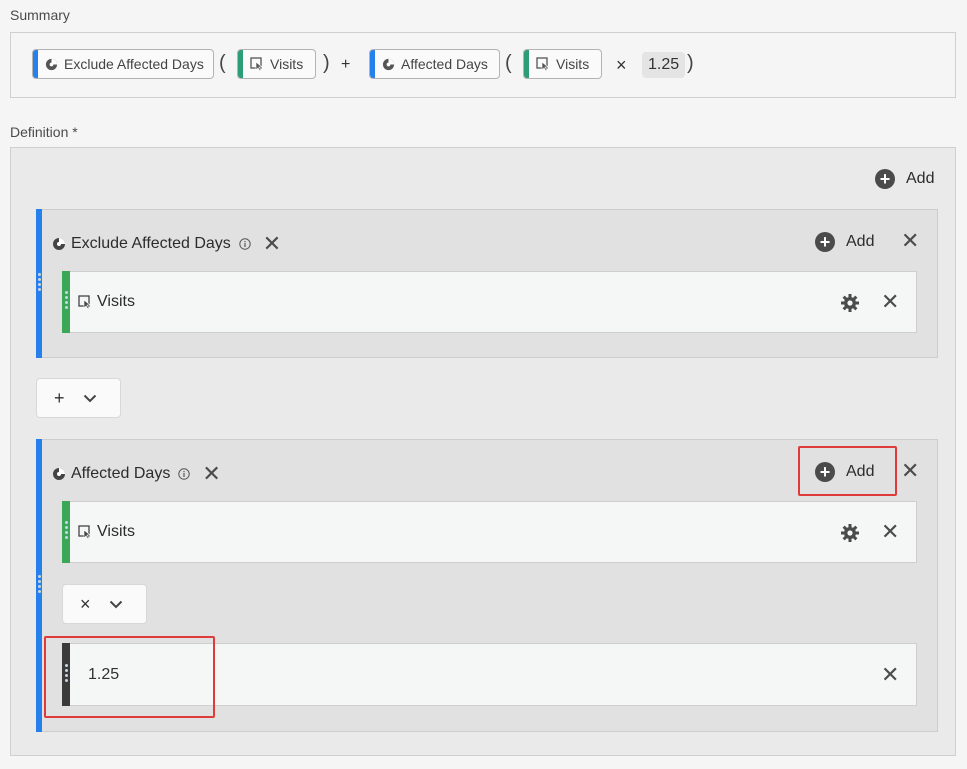 This screenshot has height=769, width=967. I want to click on definition-add-button: + Add, so click(904, 179).